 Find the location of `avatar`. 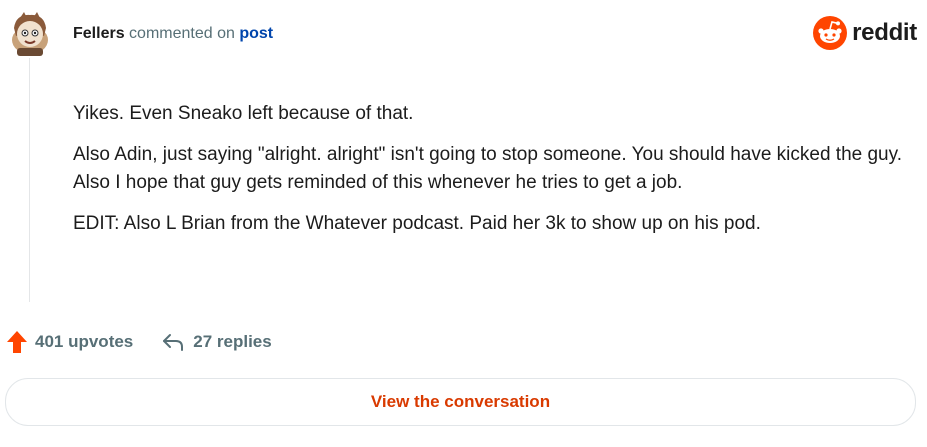

avatar is located at coordinates (30, 34).